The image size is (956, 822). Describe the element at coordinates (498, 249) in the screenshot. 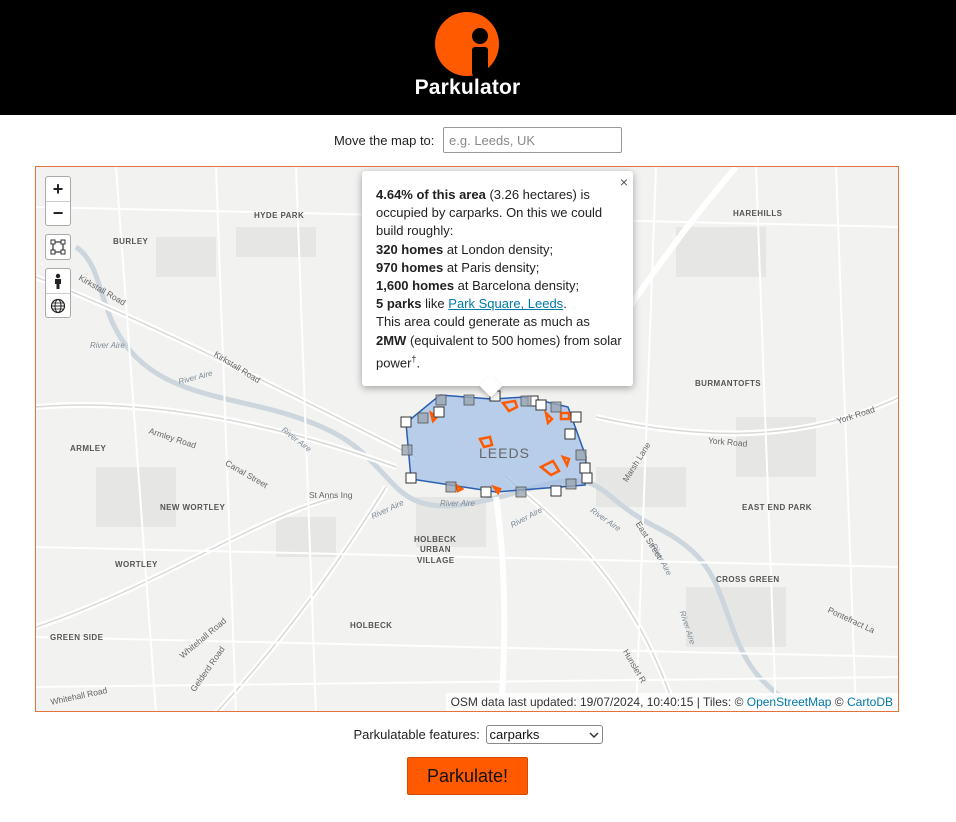

I see `london-text: at London density;` at that location.